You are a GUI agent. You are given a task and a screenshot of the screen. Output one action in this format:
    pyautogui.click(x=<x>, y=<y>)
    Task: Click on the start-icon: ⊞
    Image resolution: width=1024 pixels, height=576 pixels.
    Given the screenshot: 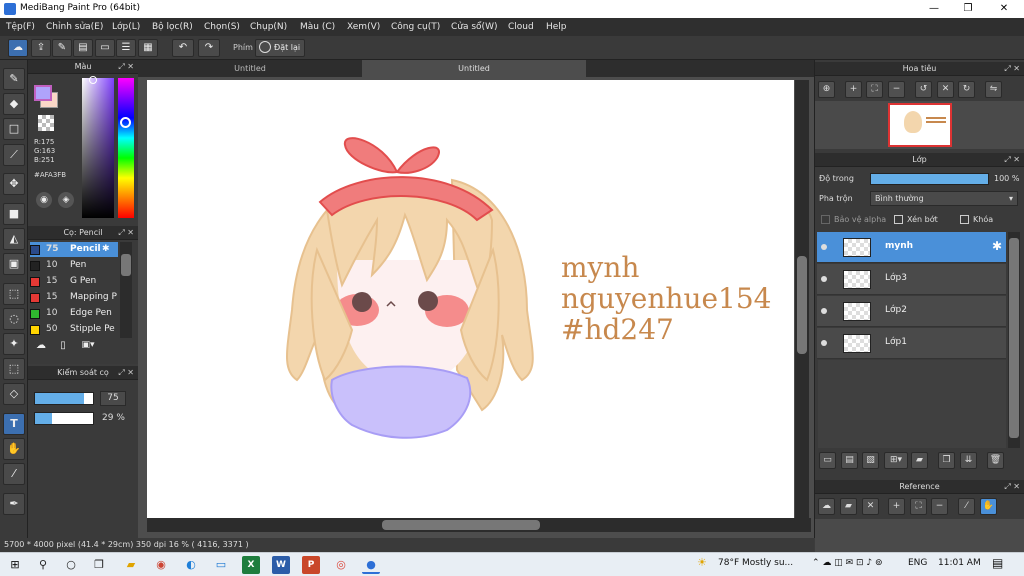 What is the action you would take?
    pyautogui.click(x=15, y=565)
    